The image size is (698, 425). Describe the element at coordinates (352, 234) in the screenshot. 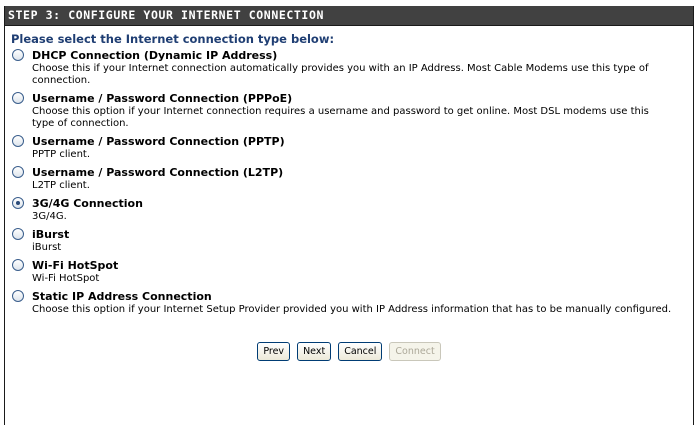

I see `option-iburst: iBurst` at that location.